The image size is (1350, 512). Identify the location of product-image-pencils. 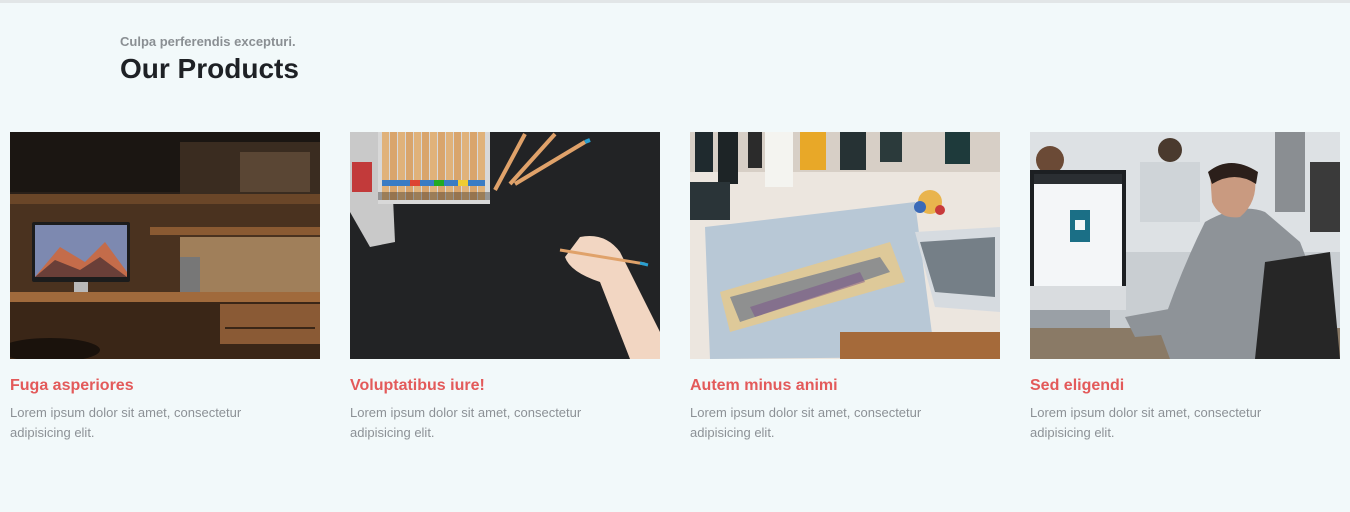
(505, 245).